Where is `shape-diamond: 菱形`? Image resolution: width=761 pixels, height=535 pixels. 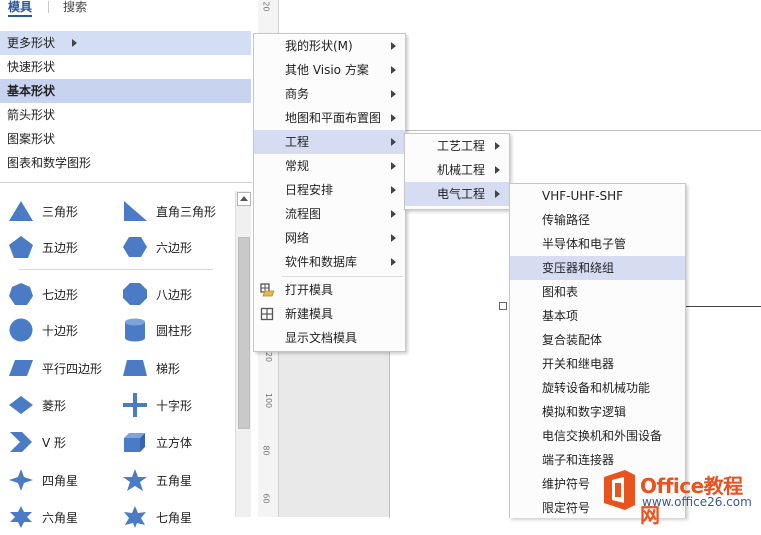
shape-diamond: 菱形 is located at coordinates (56, 405).